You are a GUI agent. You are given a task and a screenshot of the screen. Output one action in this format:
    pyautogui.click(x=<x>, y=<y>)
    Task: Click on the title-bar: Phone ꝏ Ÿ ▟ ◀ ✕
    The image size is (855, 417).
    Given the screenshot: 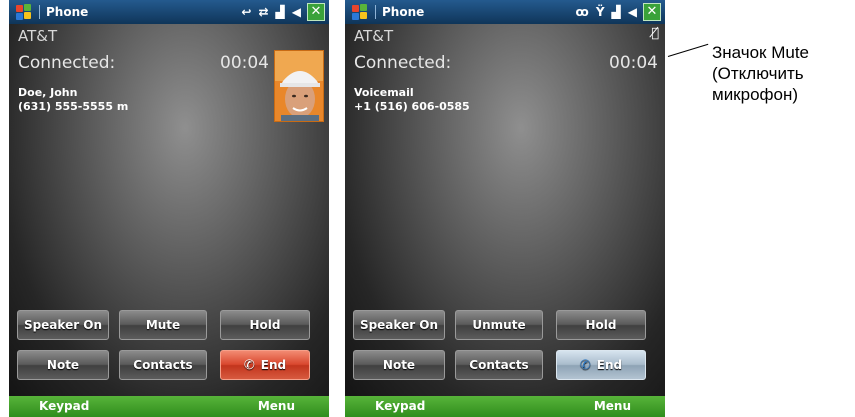 What is the action you would take?
    pyautogui.click(x=505, y=12)
    